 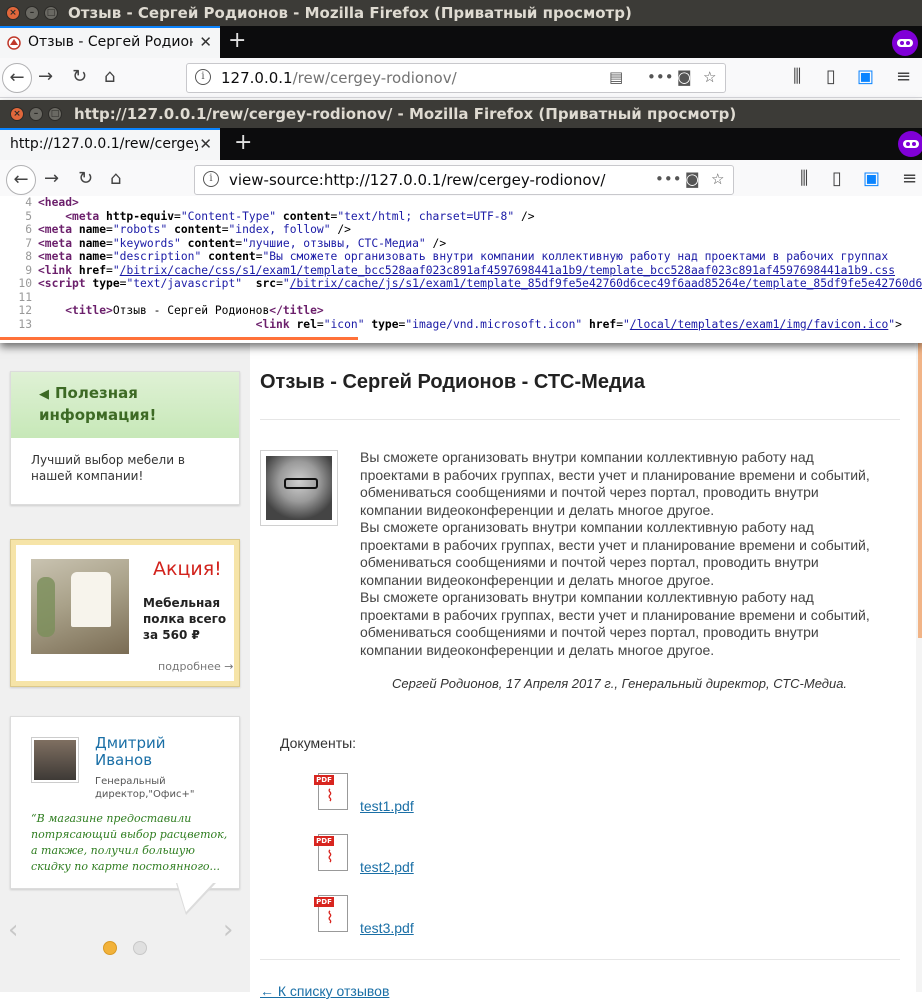 I want to click on popup-close-button: ×, so click(x=17, y=114).